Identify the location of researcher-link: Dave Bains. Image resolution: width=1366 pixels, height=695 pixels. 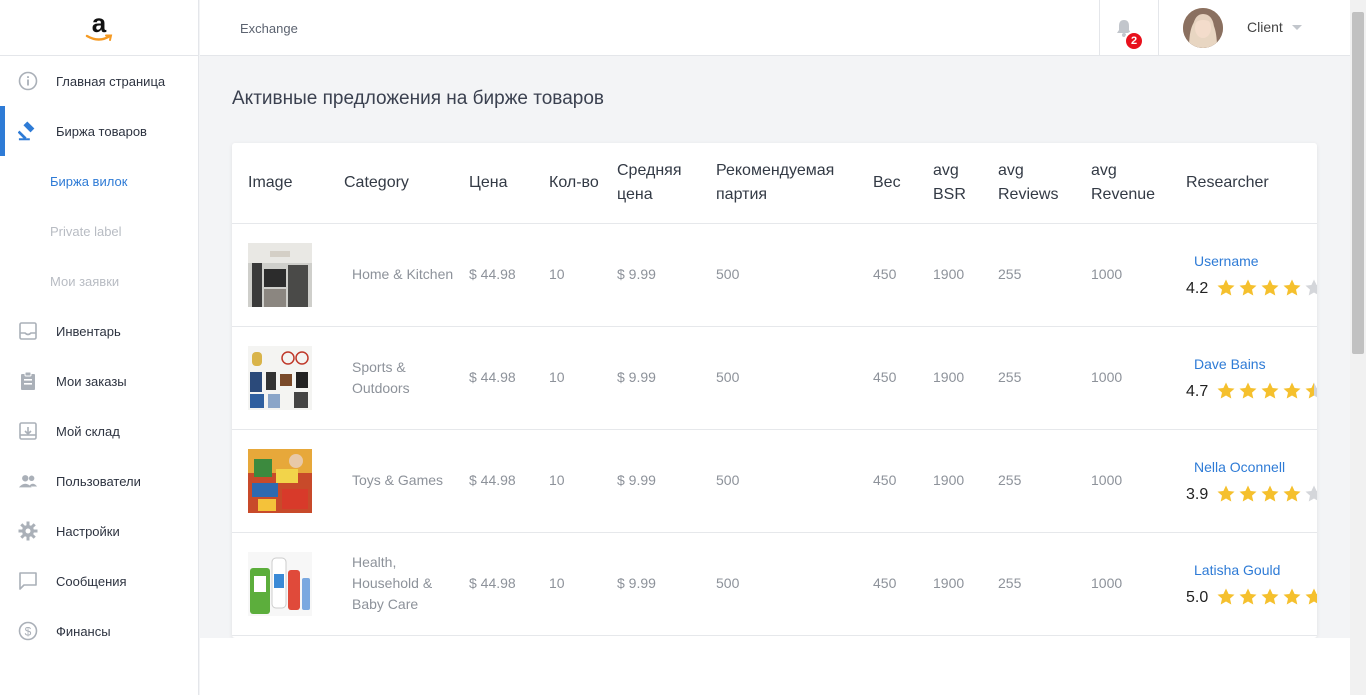
(1255, 364).